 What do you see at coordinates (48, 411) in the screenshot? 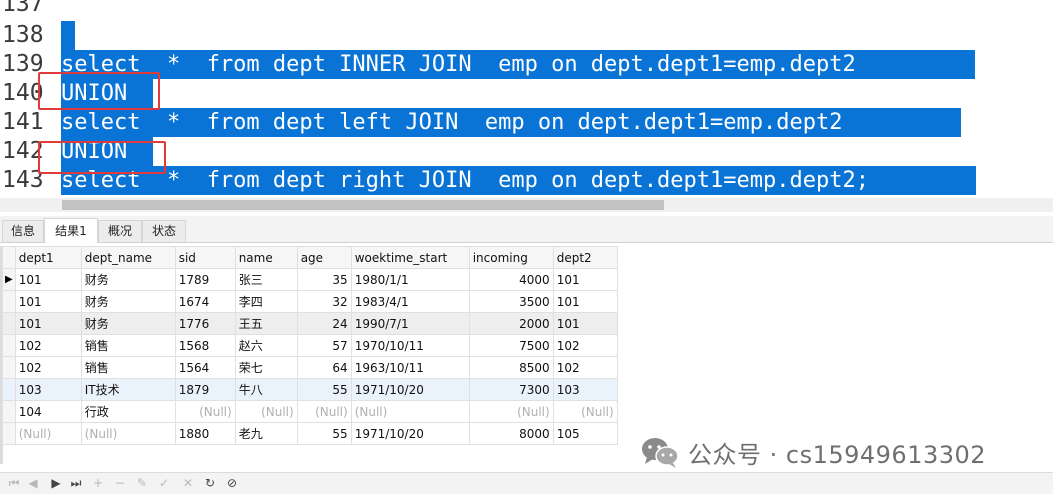
I see `table-cell: 104` at bounding box center [48, 411].